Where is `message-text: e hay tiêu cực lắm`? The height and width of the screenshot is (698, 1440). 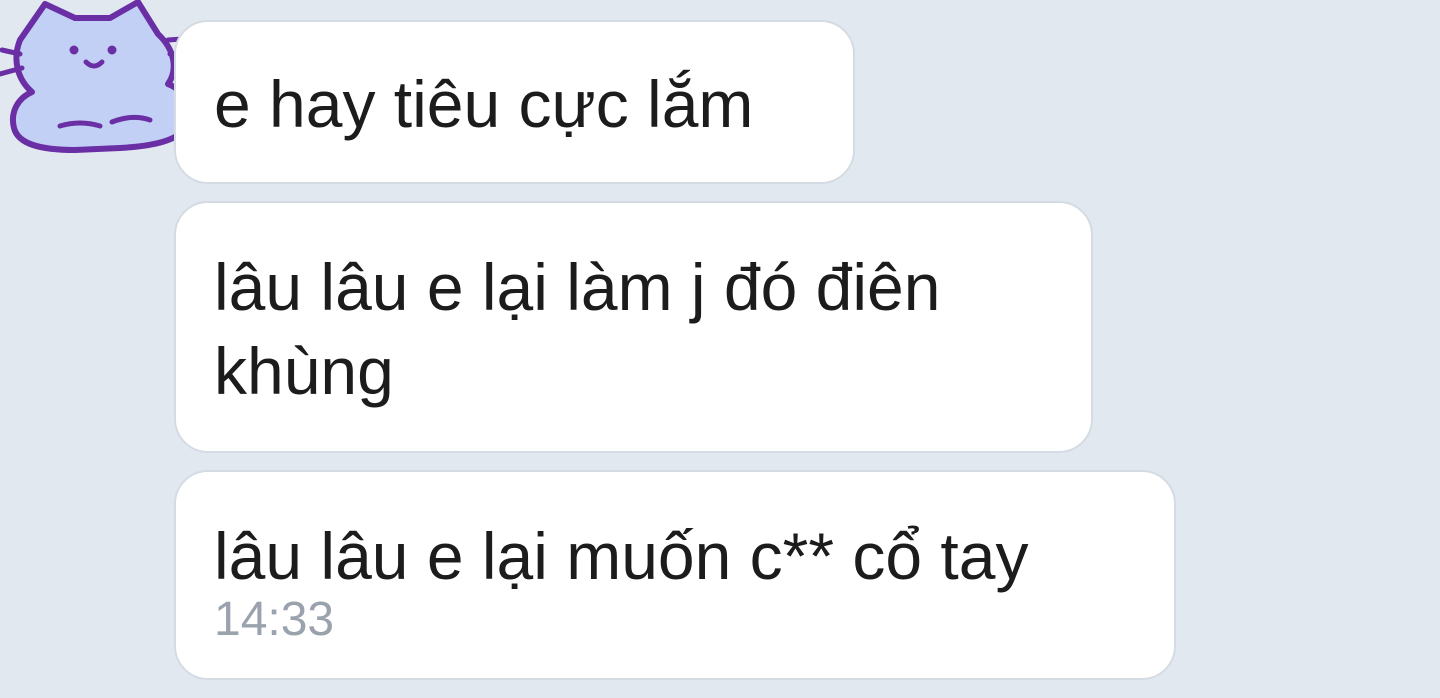 message-text: e hay tiêu cực lắm is located at coordinates (484, 104).